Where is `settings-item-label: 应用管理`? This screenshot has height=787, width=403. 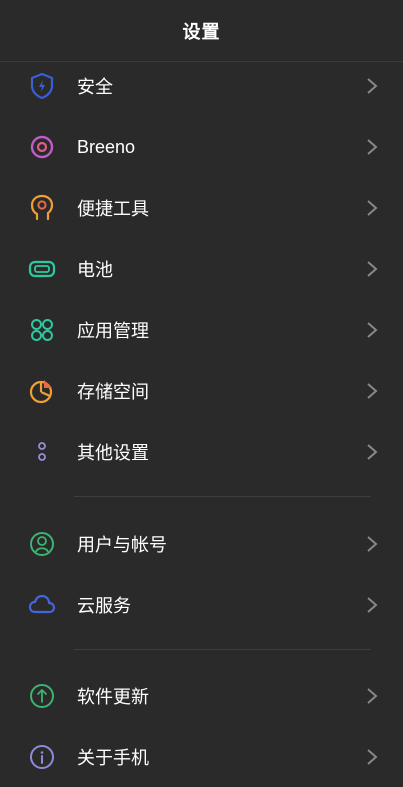 settings-item-label: 应用管理 is located at coordinates (113, 331).